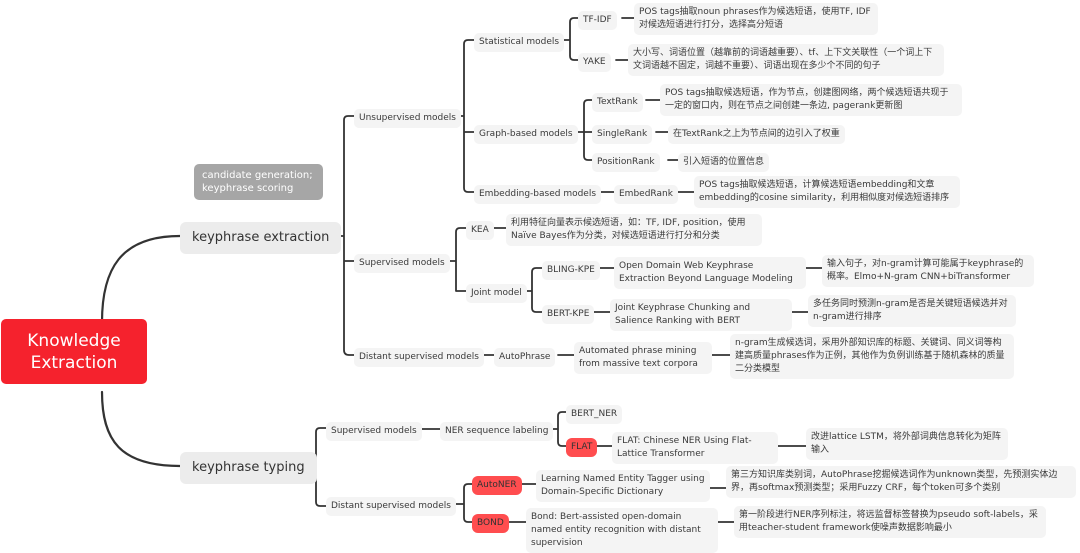 The height and width of the screenshot is (553, 1080). What do you see at coordinates (402, 263) in the screenshot?
I see `node-supervised-models: Supervised models` at bounding box center [402, 263].